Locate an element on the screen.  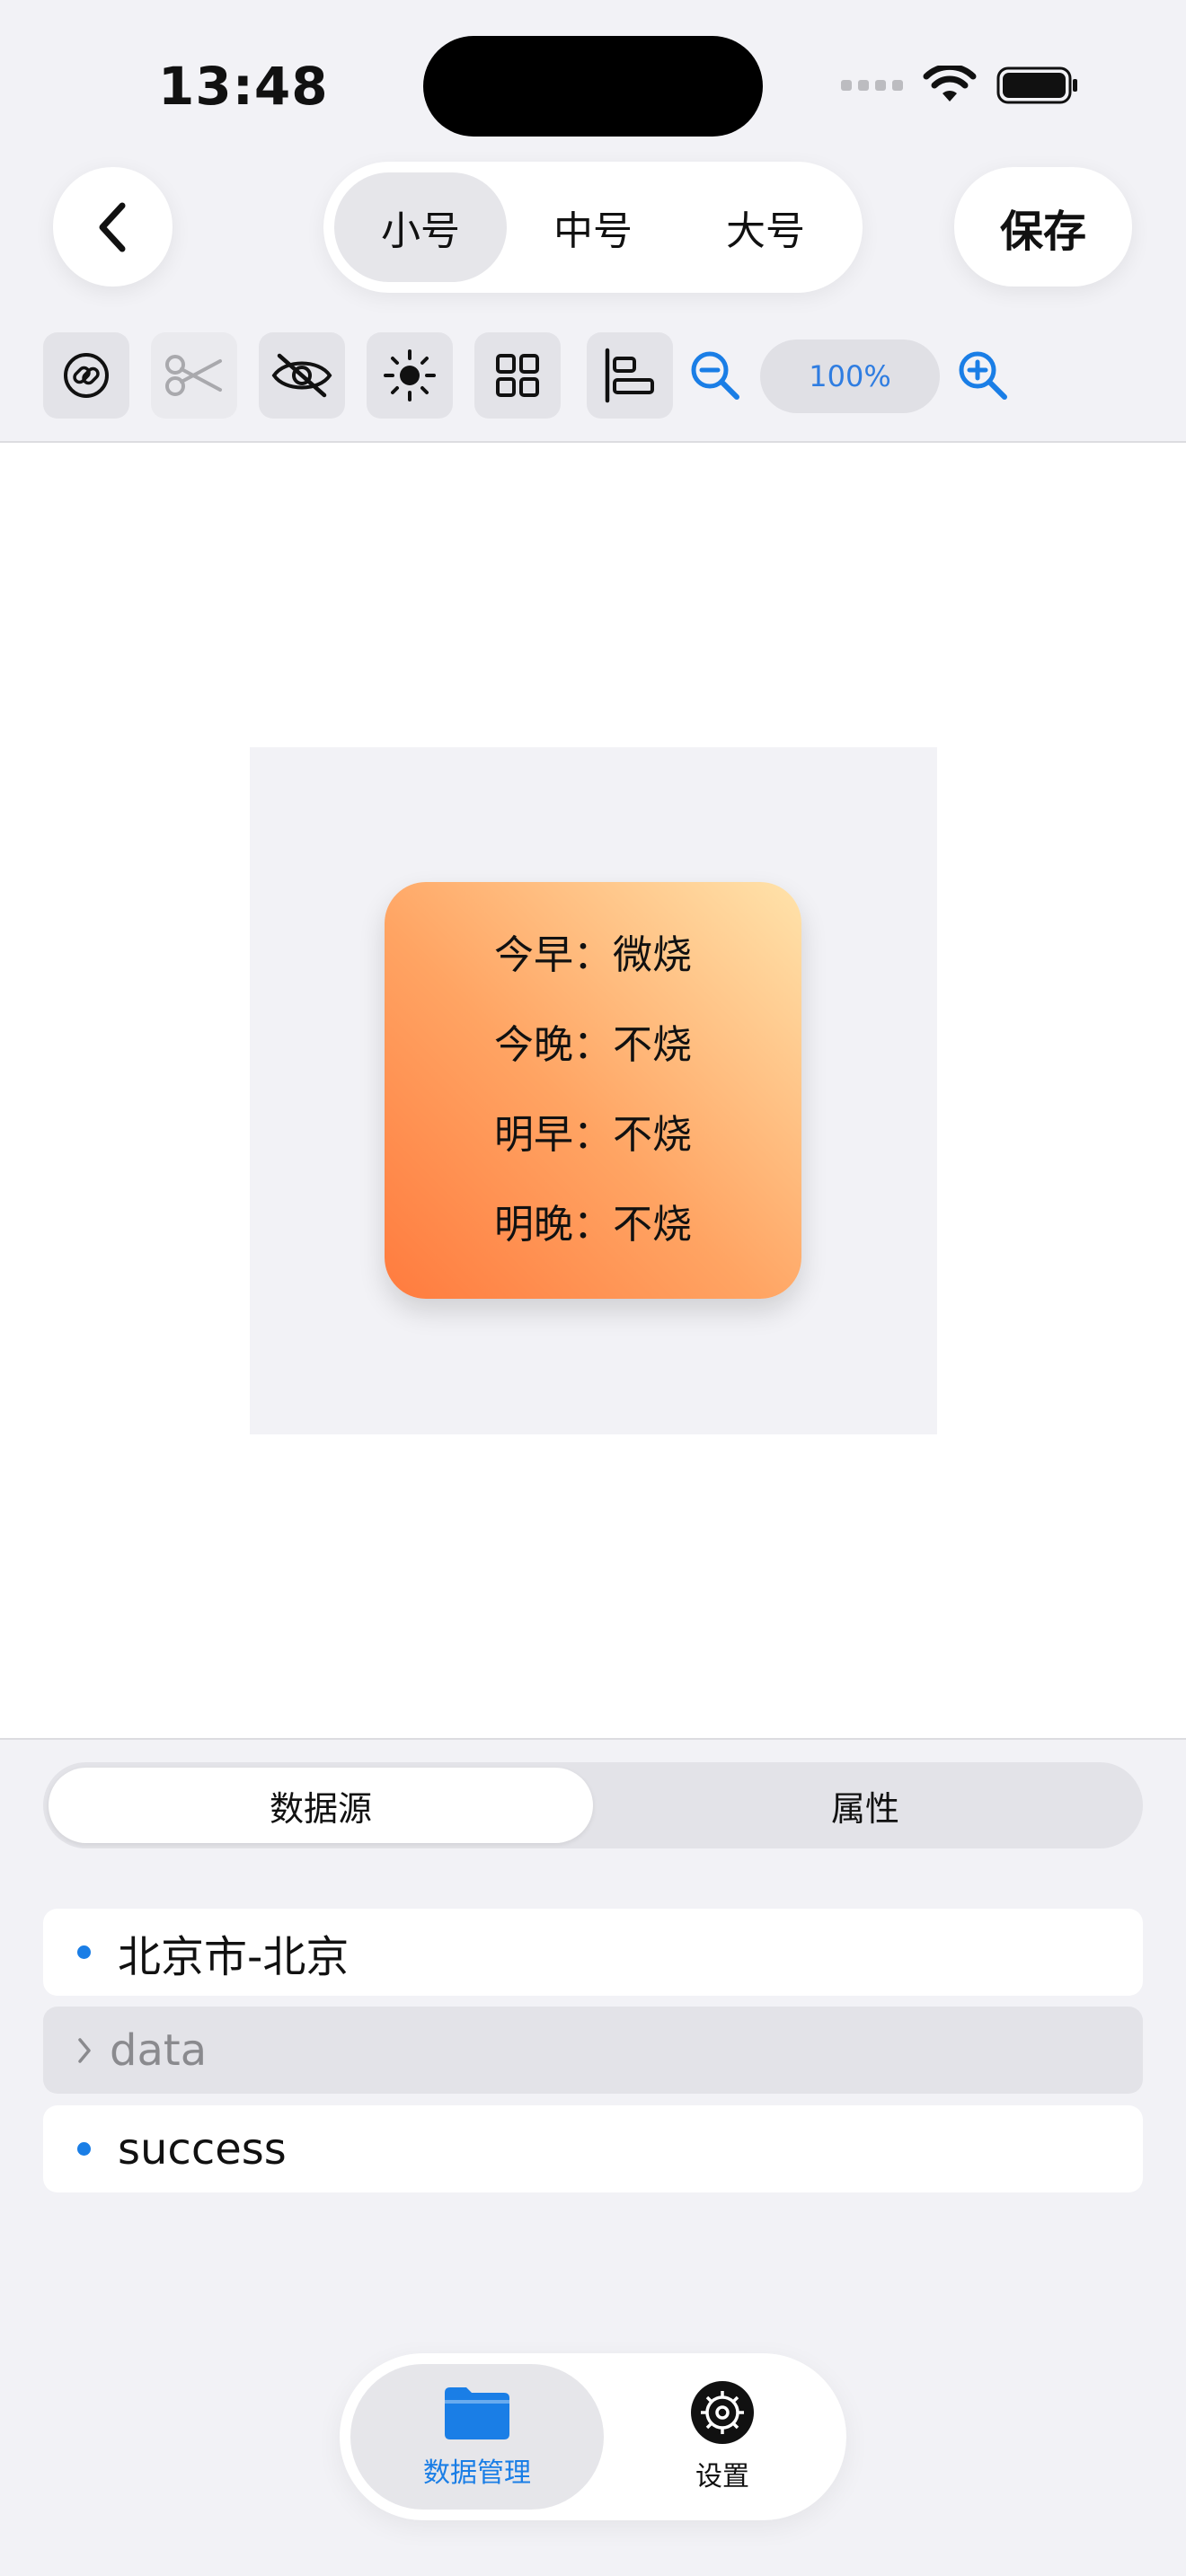
align-left-icon is located at coordinates (629, 375).